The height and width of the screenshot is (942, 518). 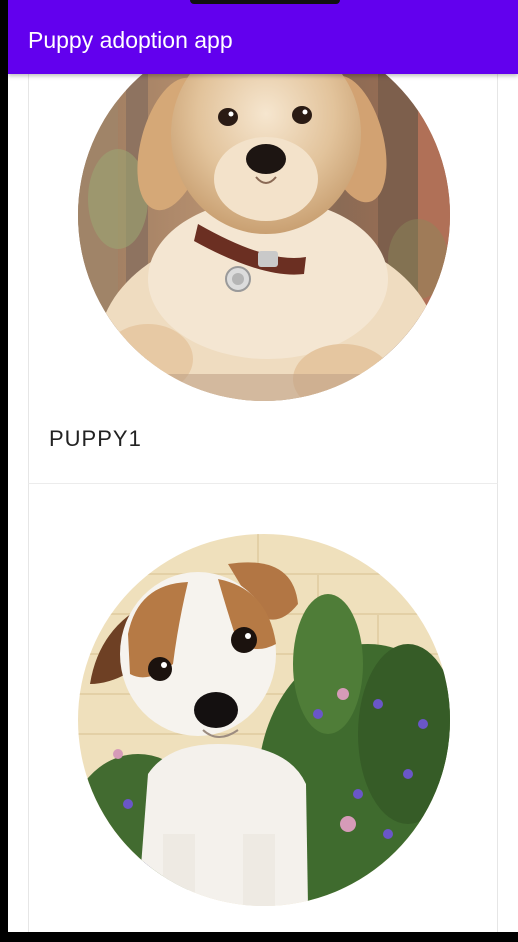 I want to click on navigation-bar, so click(x=259, y=937).